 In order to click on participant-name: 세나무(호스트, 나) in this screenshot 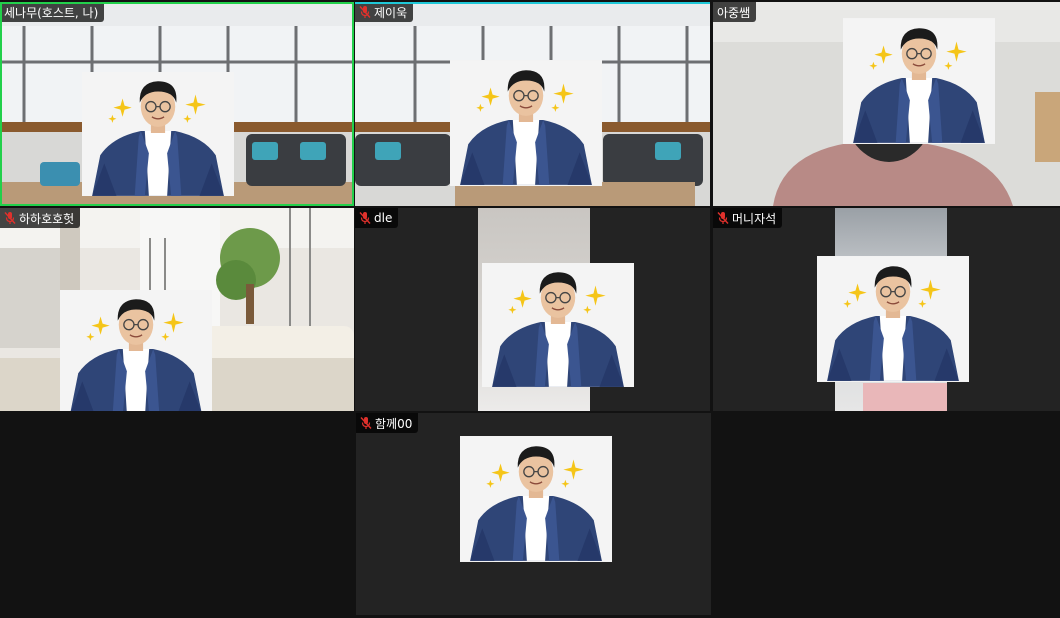, I will do `click(51, 12)`.